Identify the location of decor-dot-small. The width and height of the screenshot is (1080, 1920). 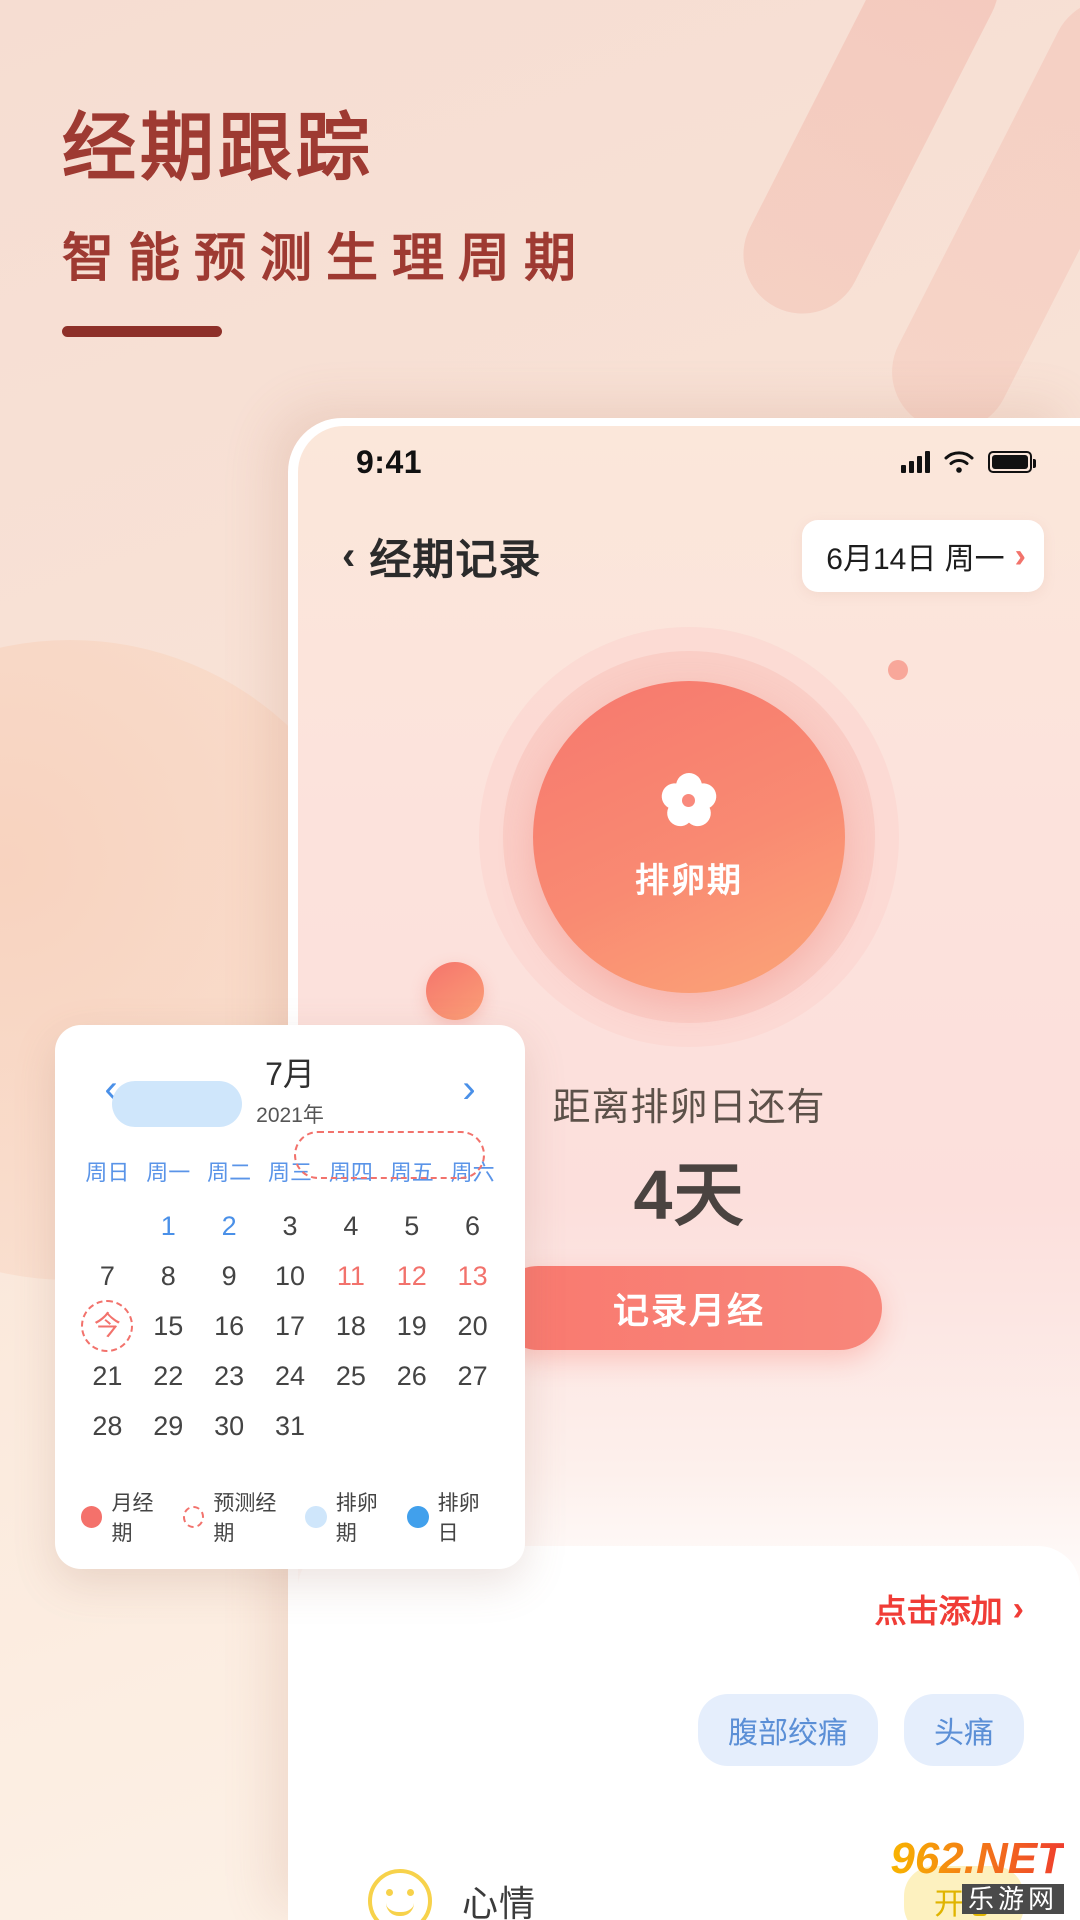
(898, 670).